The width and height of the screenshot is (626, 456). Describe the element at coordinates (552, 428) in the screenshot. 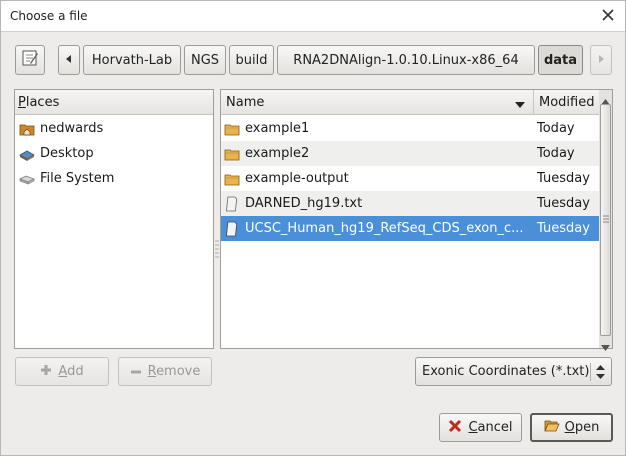

I see `open-folder-icon` at that location.